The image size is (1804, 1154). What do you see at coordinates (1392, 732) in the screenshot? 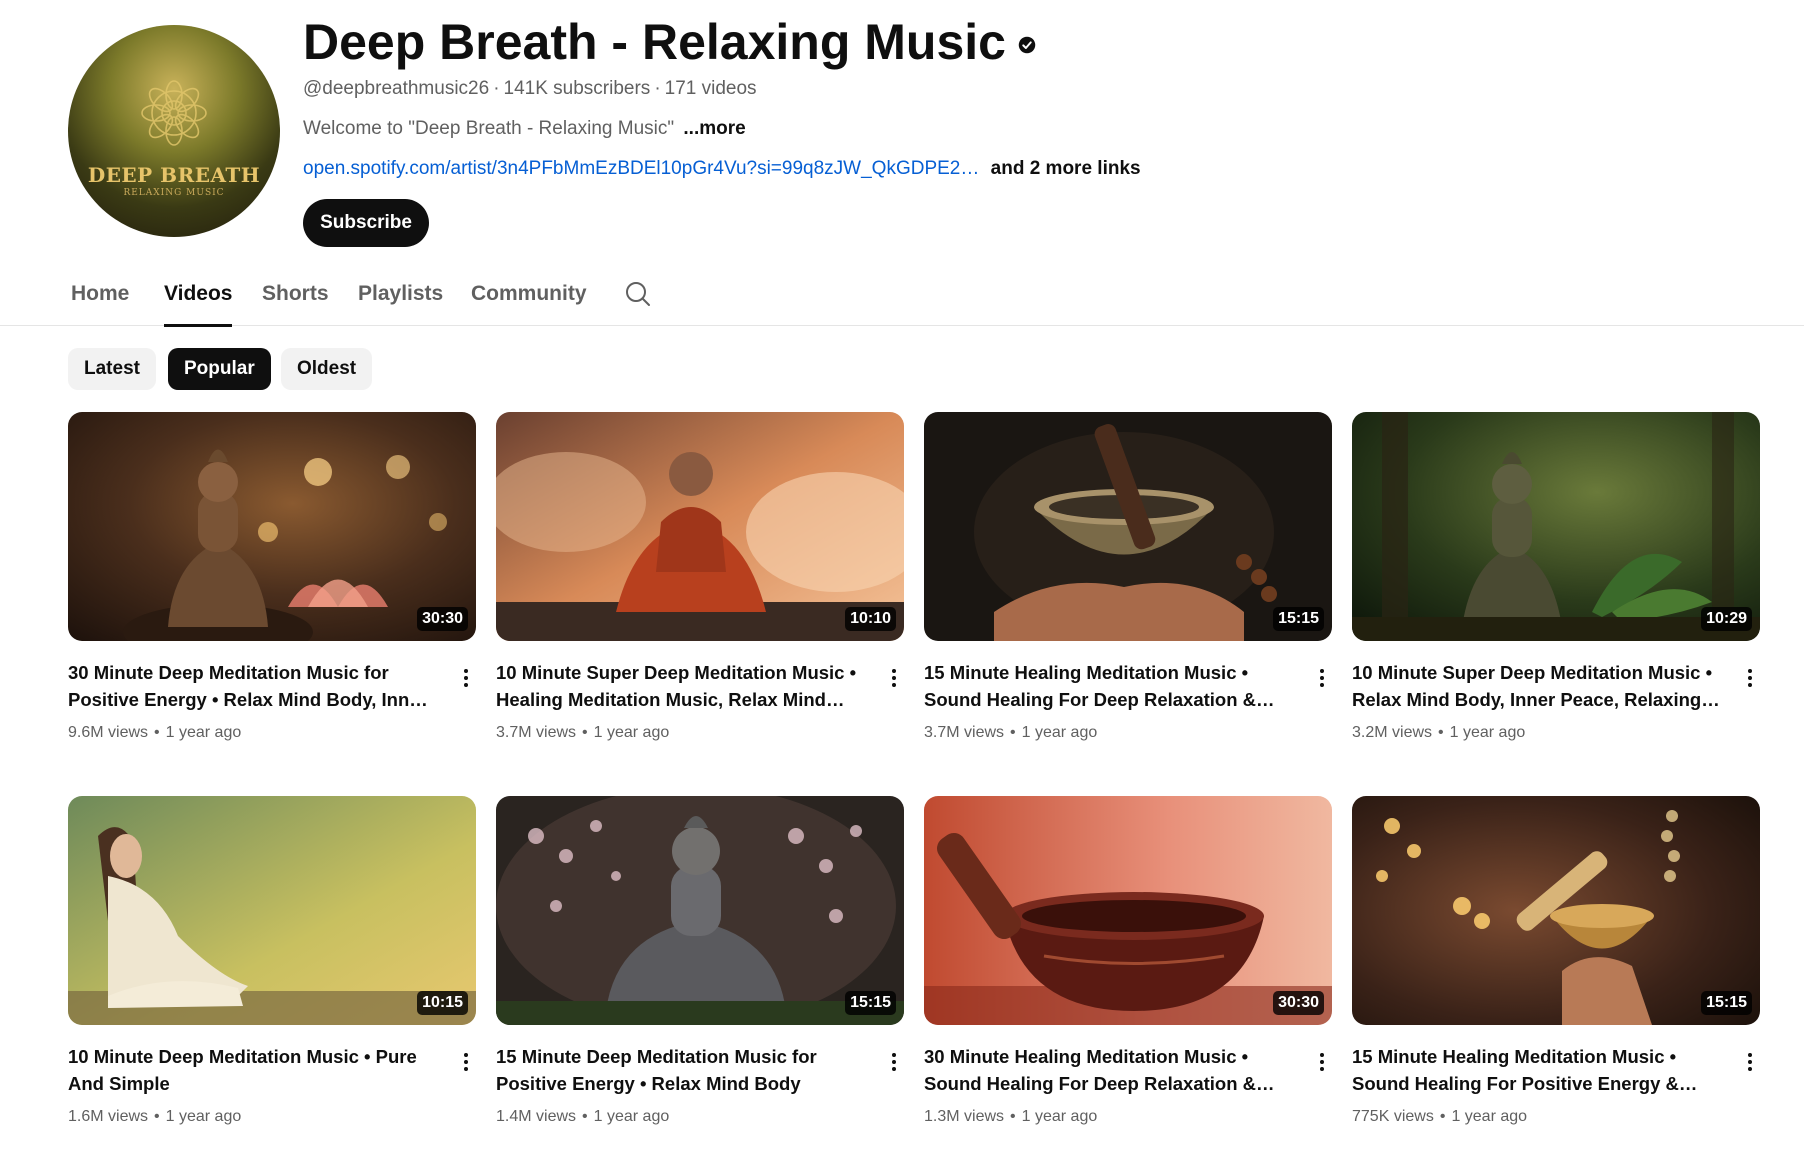
I see `view-count: 3.2M views` at bounding box center [1392, 732].